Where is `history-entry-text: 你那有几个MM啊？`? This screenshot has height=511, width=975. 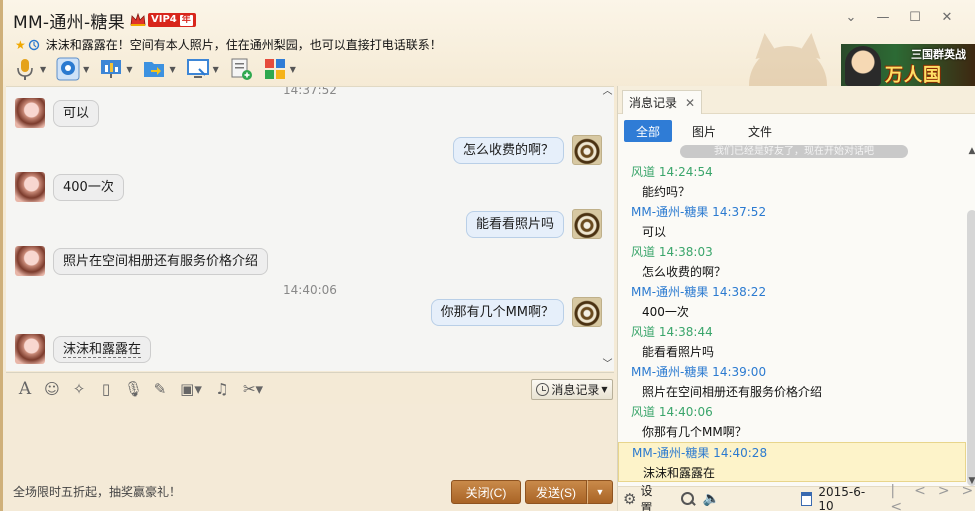
history-entry-text: 你那有几个MM啊？ is located at coordinates (694, 432).